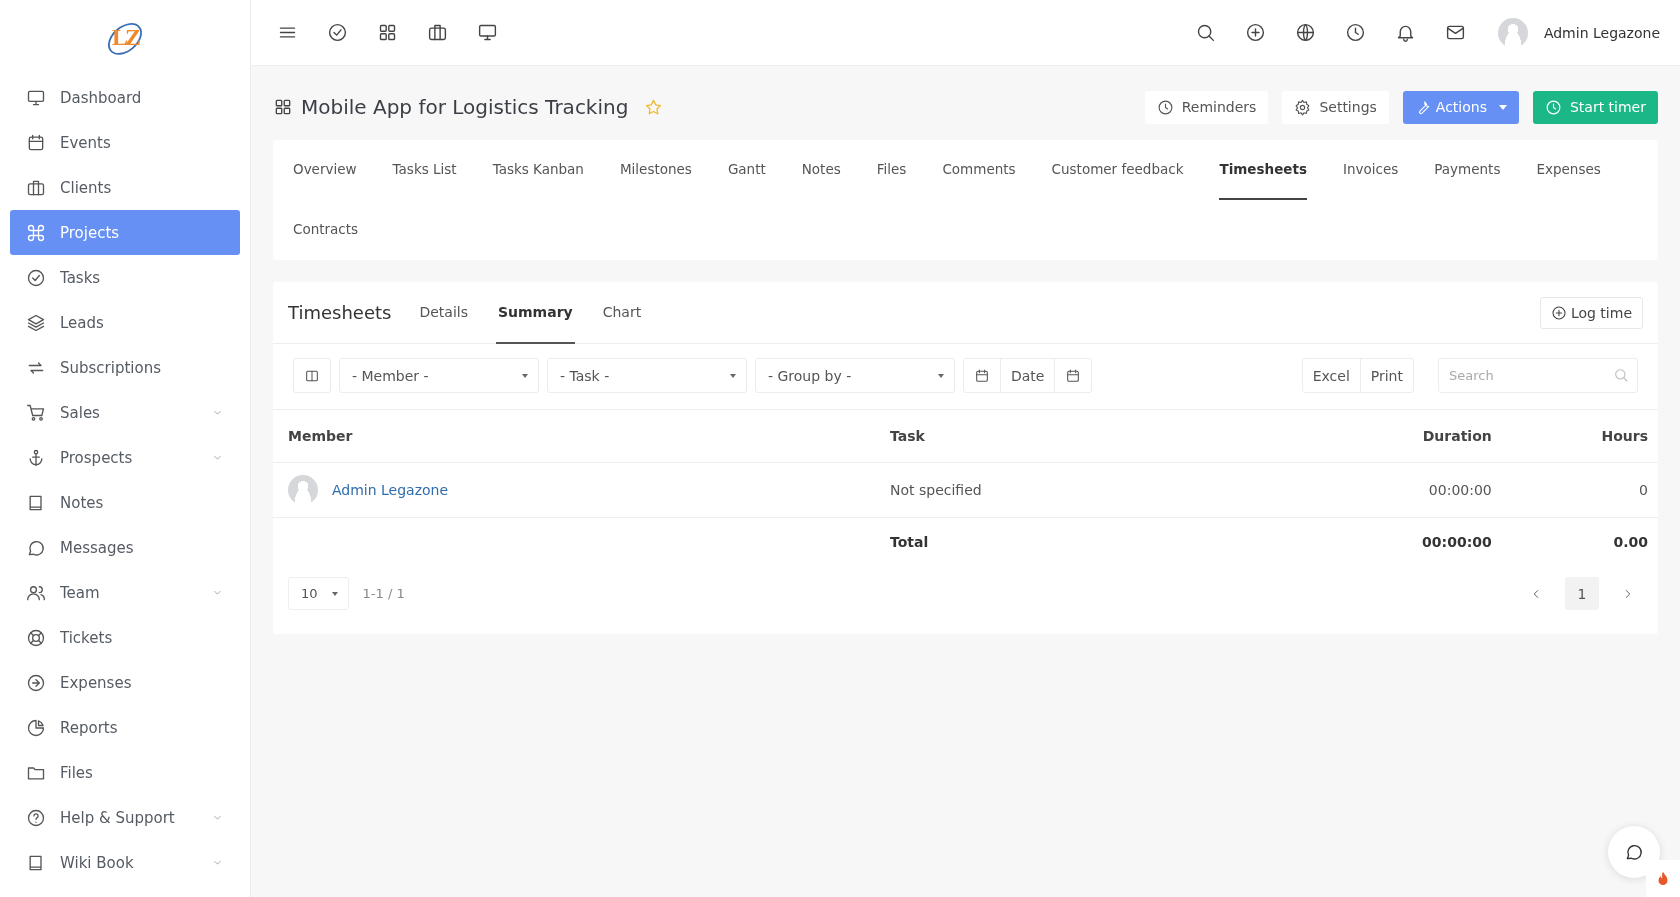 This screenshot has height=897, width=1680. I want to click on sidebar-item: Files, so click(125, 772).